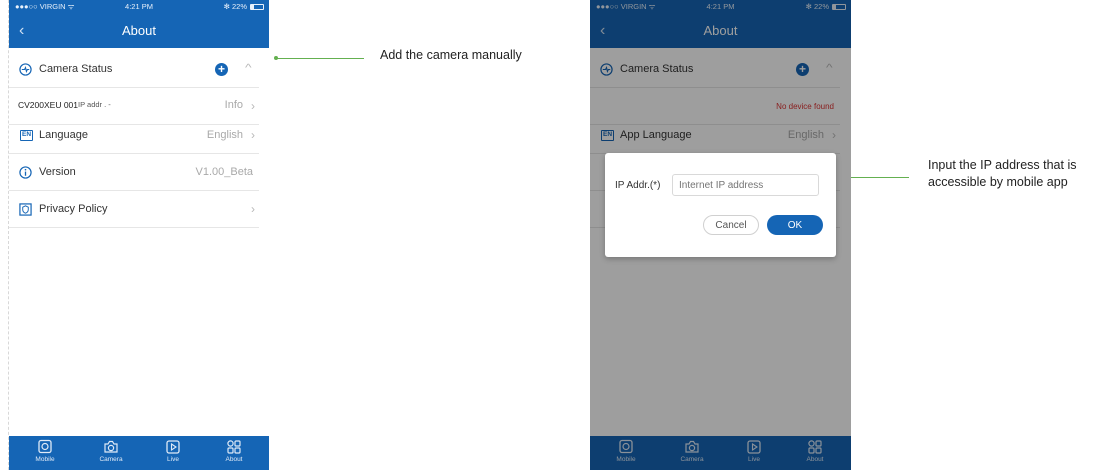 The height and width of the screenshot is (470, 1111). I want to click on privacy-label: Privacy Policy, so click(73, 209).